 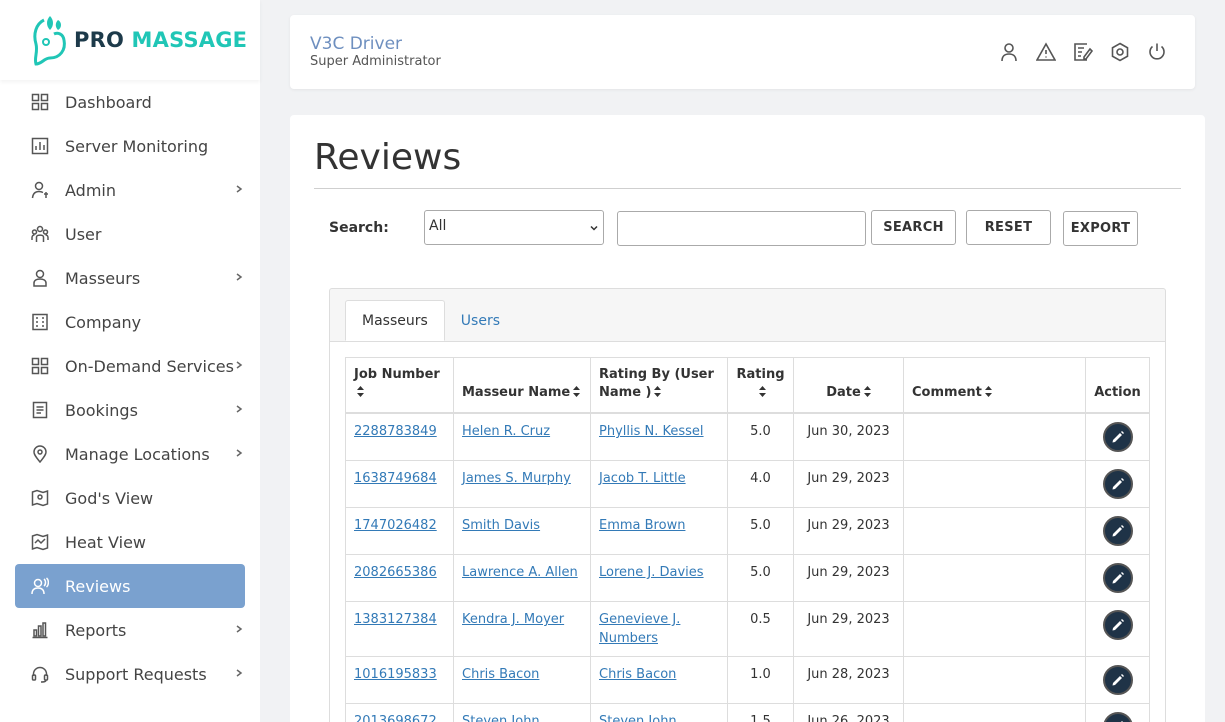 I want to click on rating-by-link: Chris Bacon, so click(x=637, y=674).